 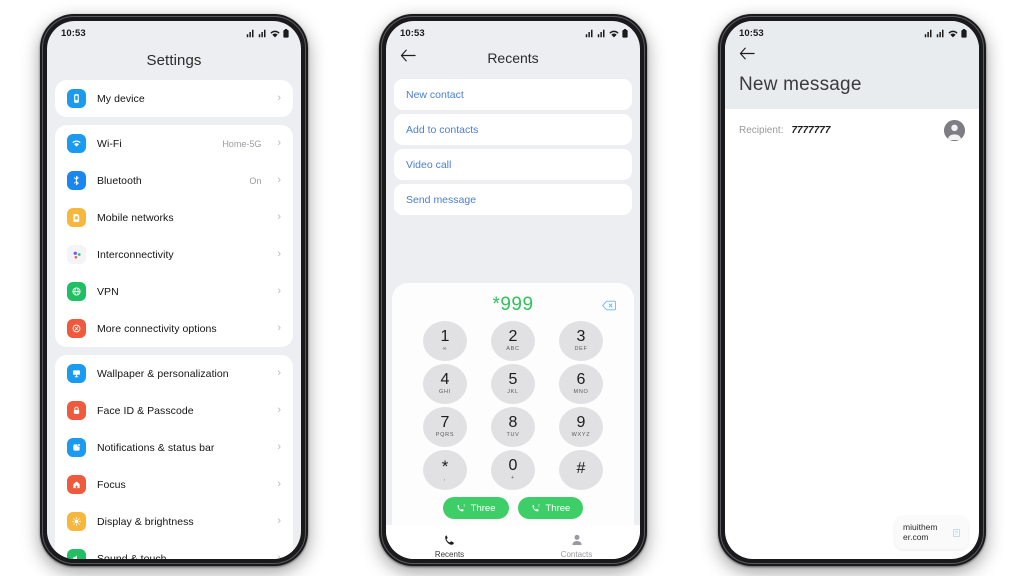 I want to click on sidebar-item-sound-touch: Sound & touch ›, so click(x=174, y=549).